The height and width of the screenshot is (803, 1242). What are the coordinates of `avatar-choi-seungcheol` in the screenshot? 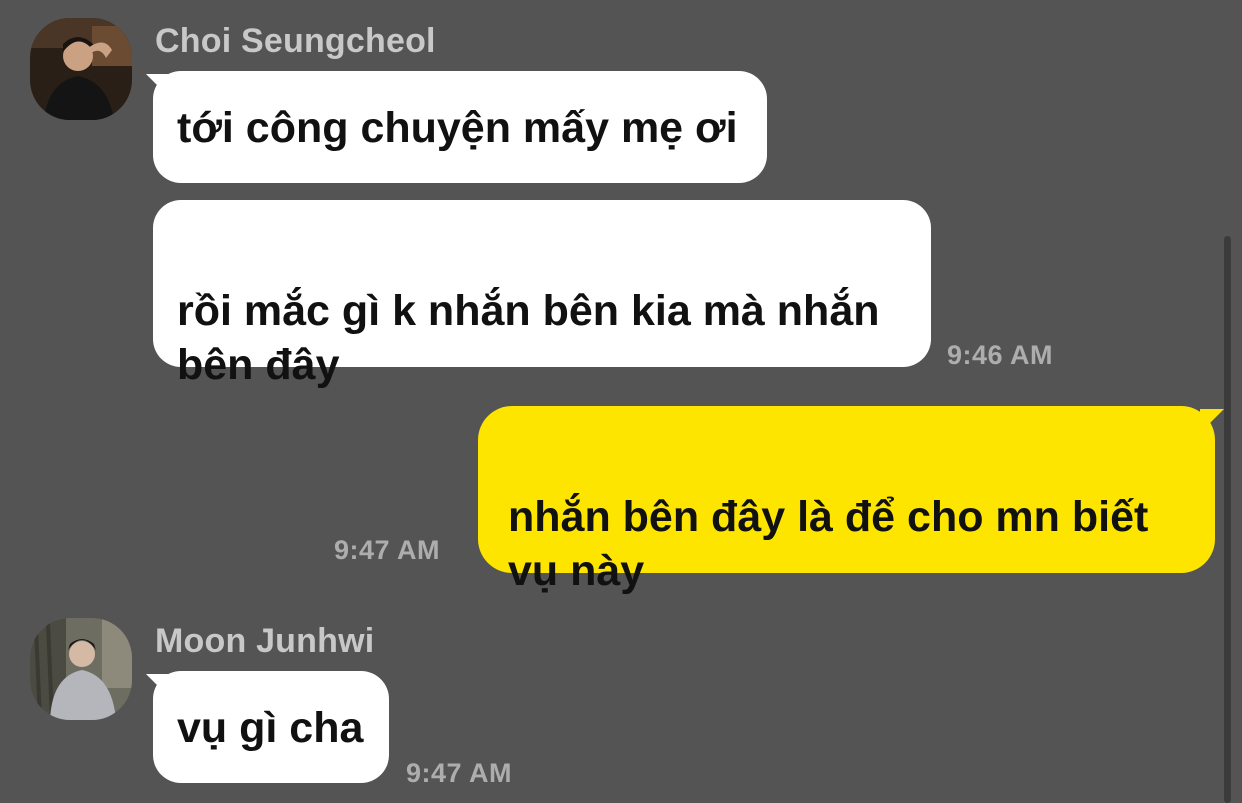 It's located at (81, 69).